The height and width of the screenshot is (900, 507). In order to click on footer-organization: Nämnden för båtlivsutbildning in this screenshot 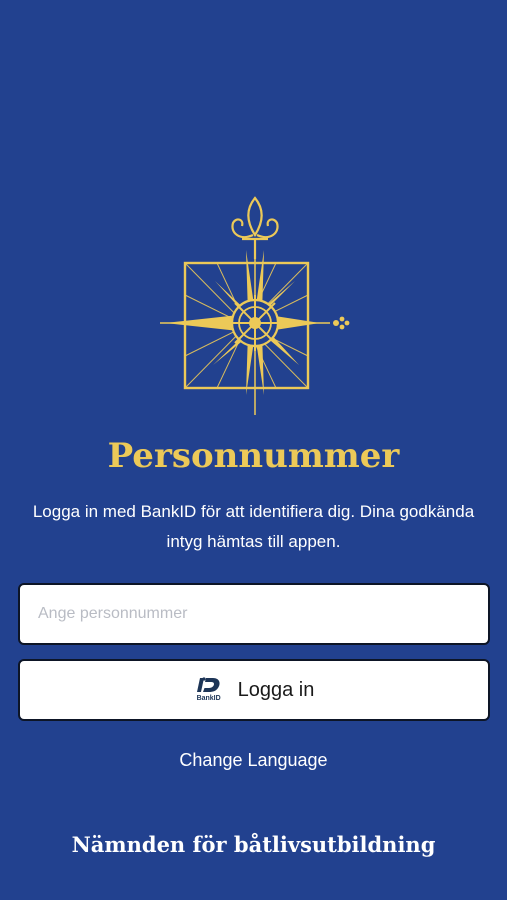, I will do `click(253, 844)`.